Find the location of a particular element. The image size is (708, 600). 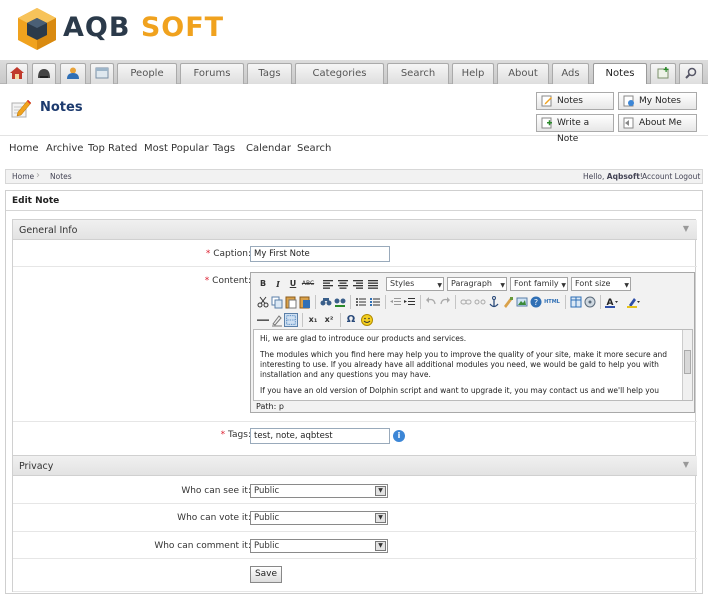

greeting-username: Aqbsoft is located at coordinates (623, 176).